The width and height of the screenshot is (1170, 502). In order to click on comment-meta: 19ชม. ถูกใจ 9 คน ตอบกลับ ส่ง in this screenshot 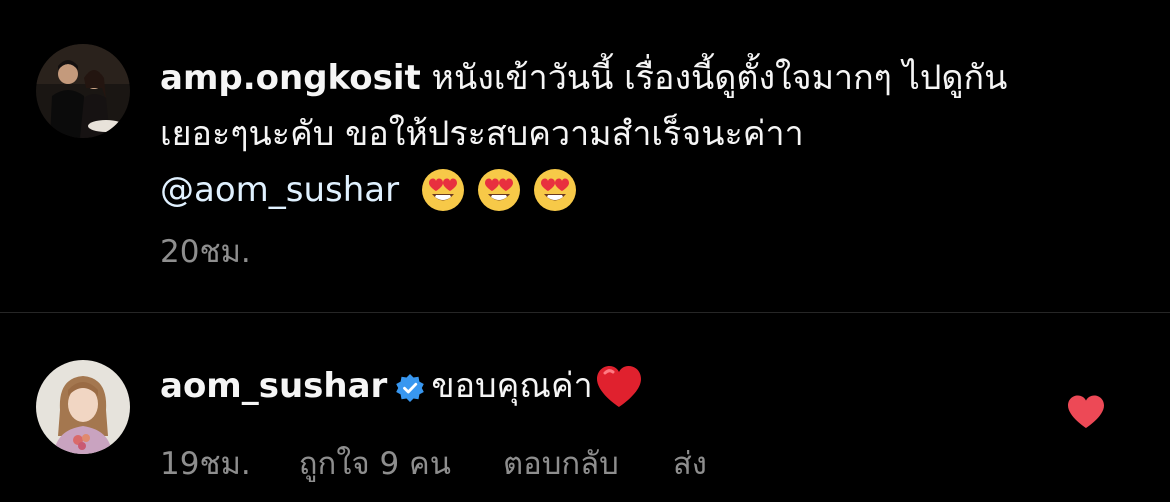, I will do `click(433, 463)`.